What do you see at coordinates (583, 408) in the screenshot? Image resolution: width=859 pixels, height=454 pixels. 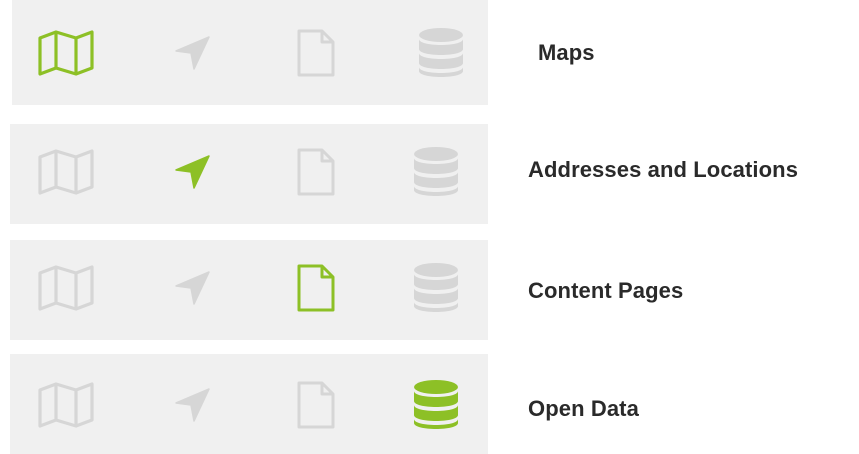 I see `row-label: Open Data` at bounding box center [583, 408].